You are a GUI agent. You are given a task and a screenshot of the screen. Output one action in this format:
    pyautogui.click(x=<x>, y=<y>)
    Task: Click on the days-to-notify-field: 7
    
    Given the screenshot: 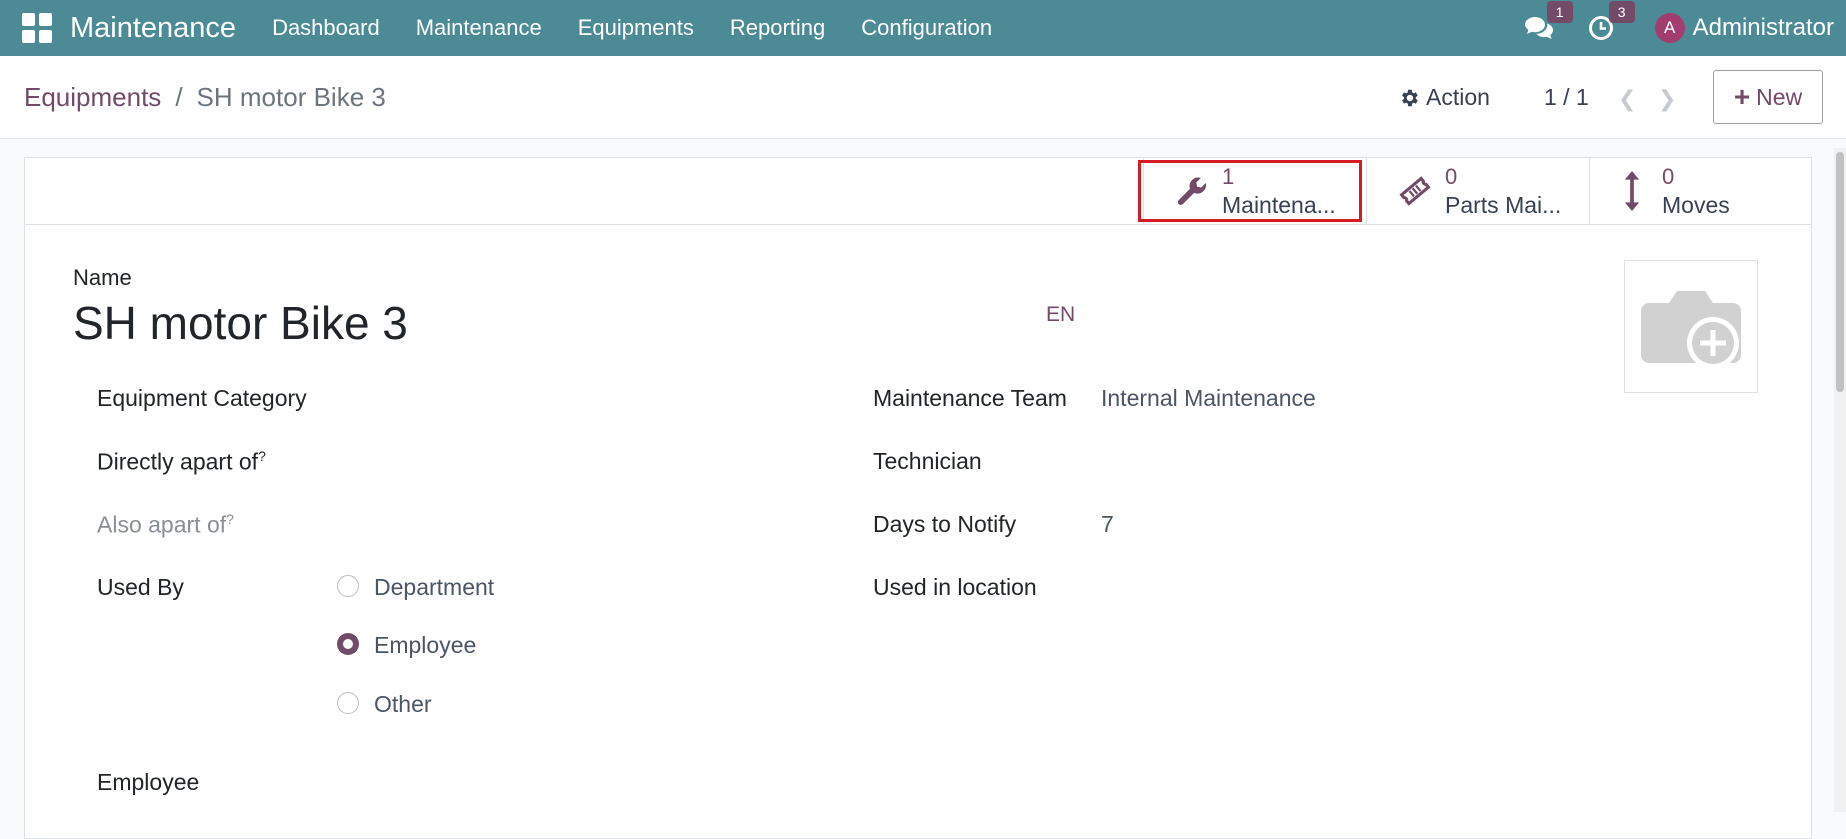 What is the action you would take?
    pyautogui.click(x=1107, y=524)
    